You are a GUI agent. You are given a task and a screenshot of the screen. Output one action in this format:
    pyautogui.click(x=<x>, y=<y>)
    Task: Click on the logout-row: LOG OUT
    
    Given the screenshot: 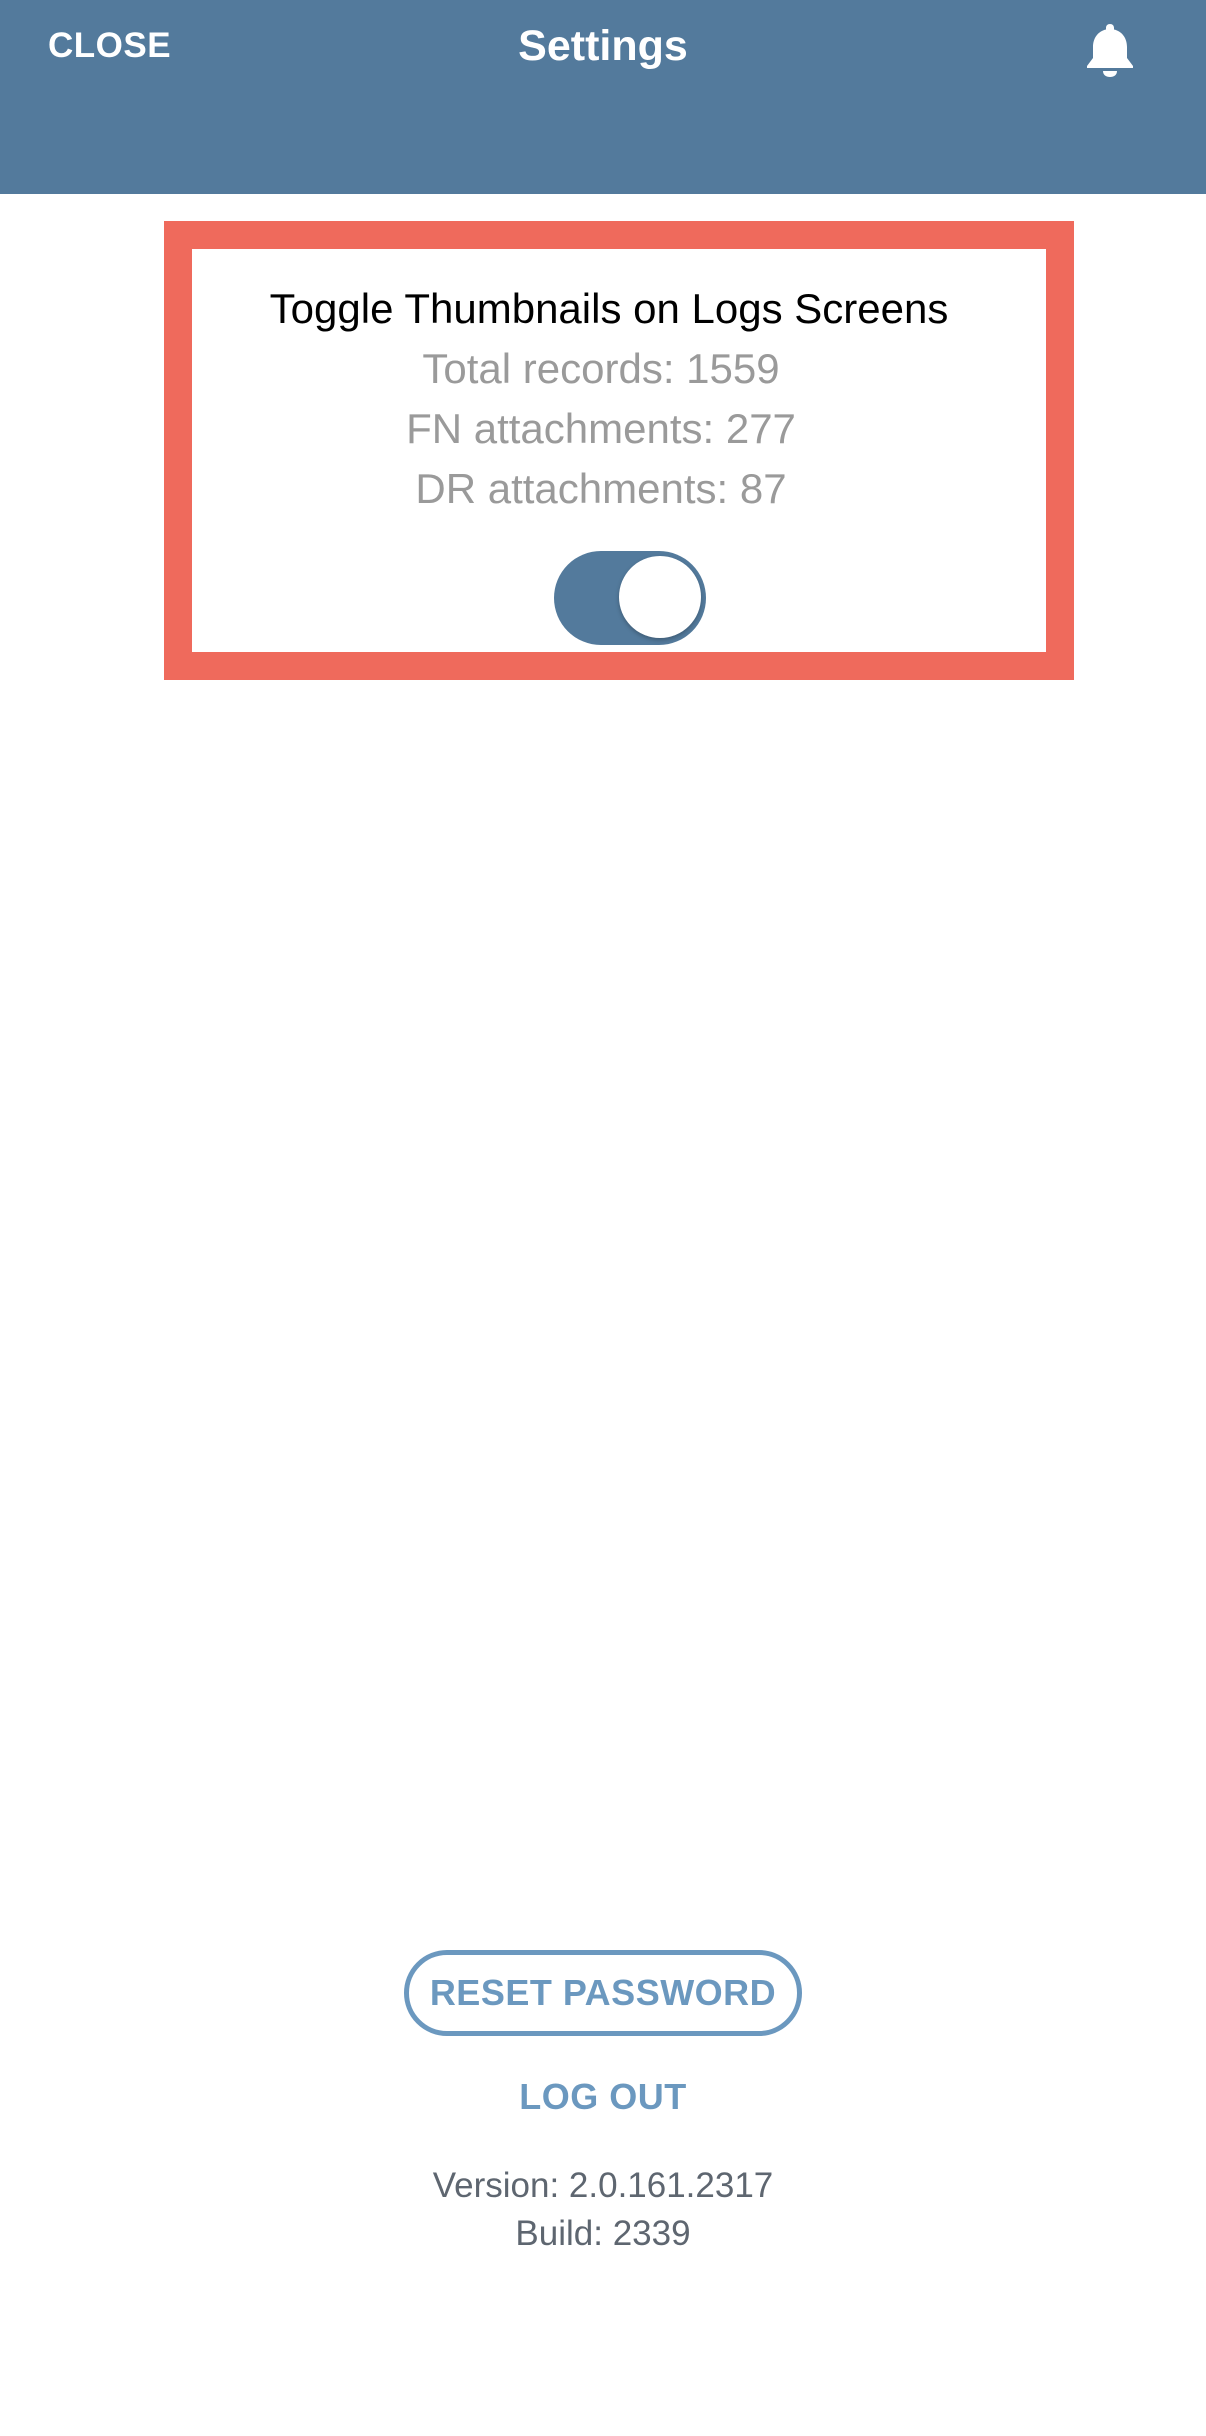 What is the action you would take?
    pyautogui.click(x=603, y=2097)
    